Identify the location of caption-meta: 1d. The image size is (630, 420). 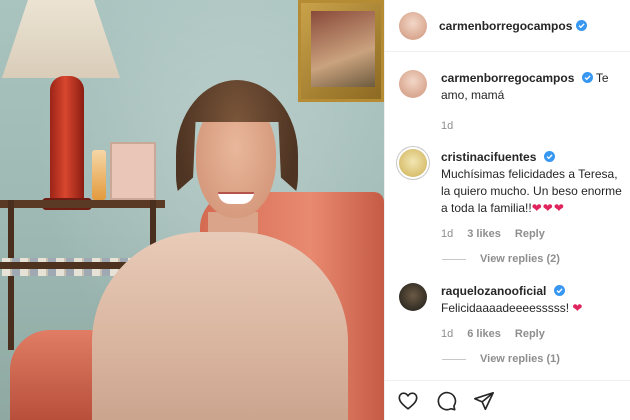
(531, 126).